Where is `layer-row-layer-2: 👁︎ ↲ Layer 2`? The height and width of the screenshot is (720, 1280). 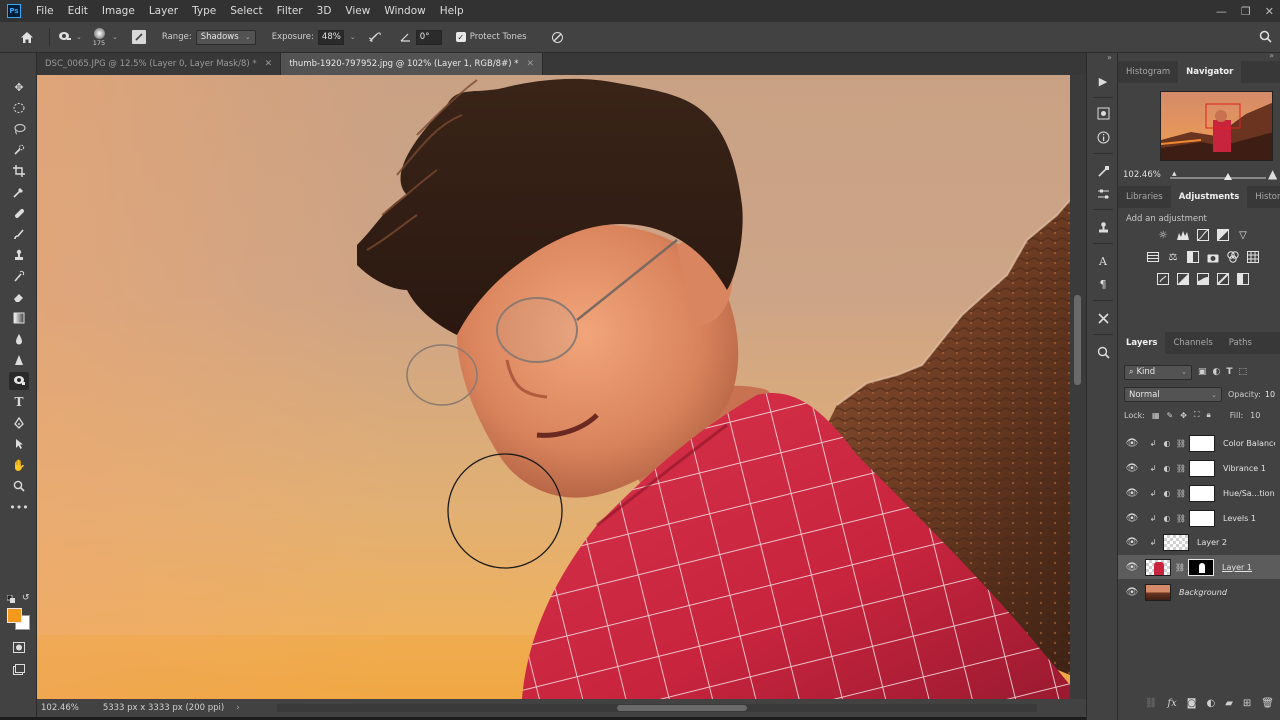
layer-row-layer-2: 👁︎ ↲ Layer 2 is located at coordinates (1199, 542).